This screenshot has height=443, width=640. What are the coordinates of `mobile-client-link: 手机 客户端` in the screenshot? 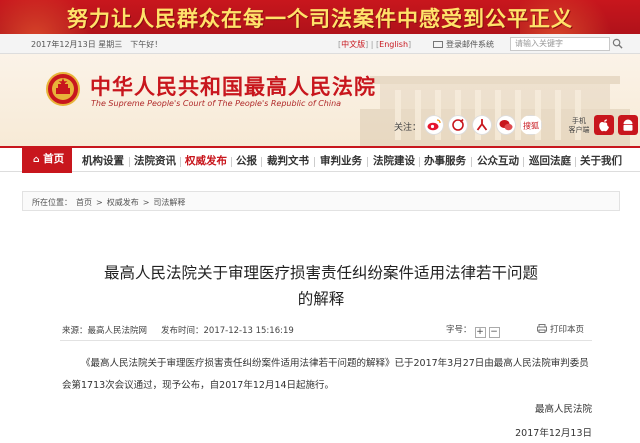 It's located at (579, 126).